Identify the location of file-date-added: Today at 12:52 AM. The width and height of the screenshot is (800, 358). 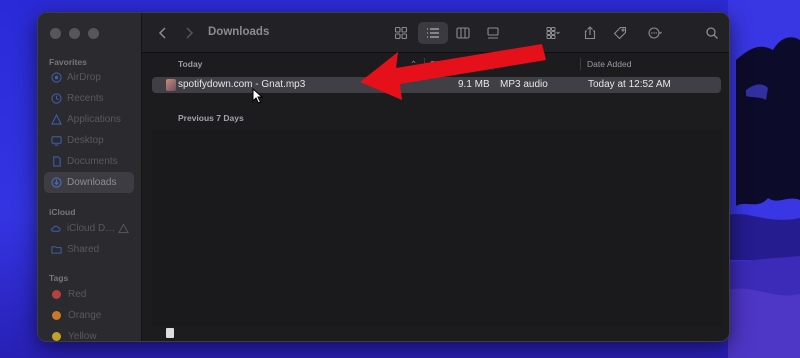
(629, 84).